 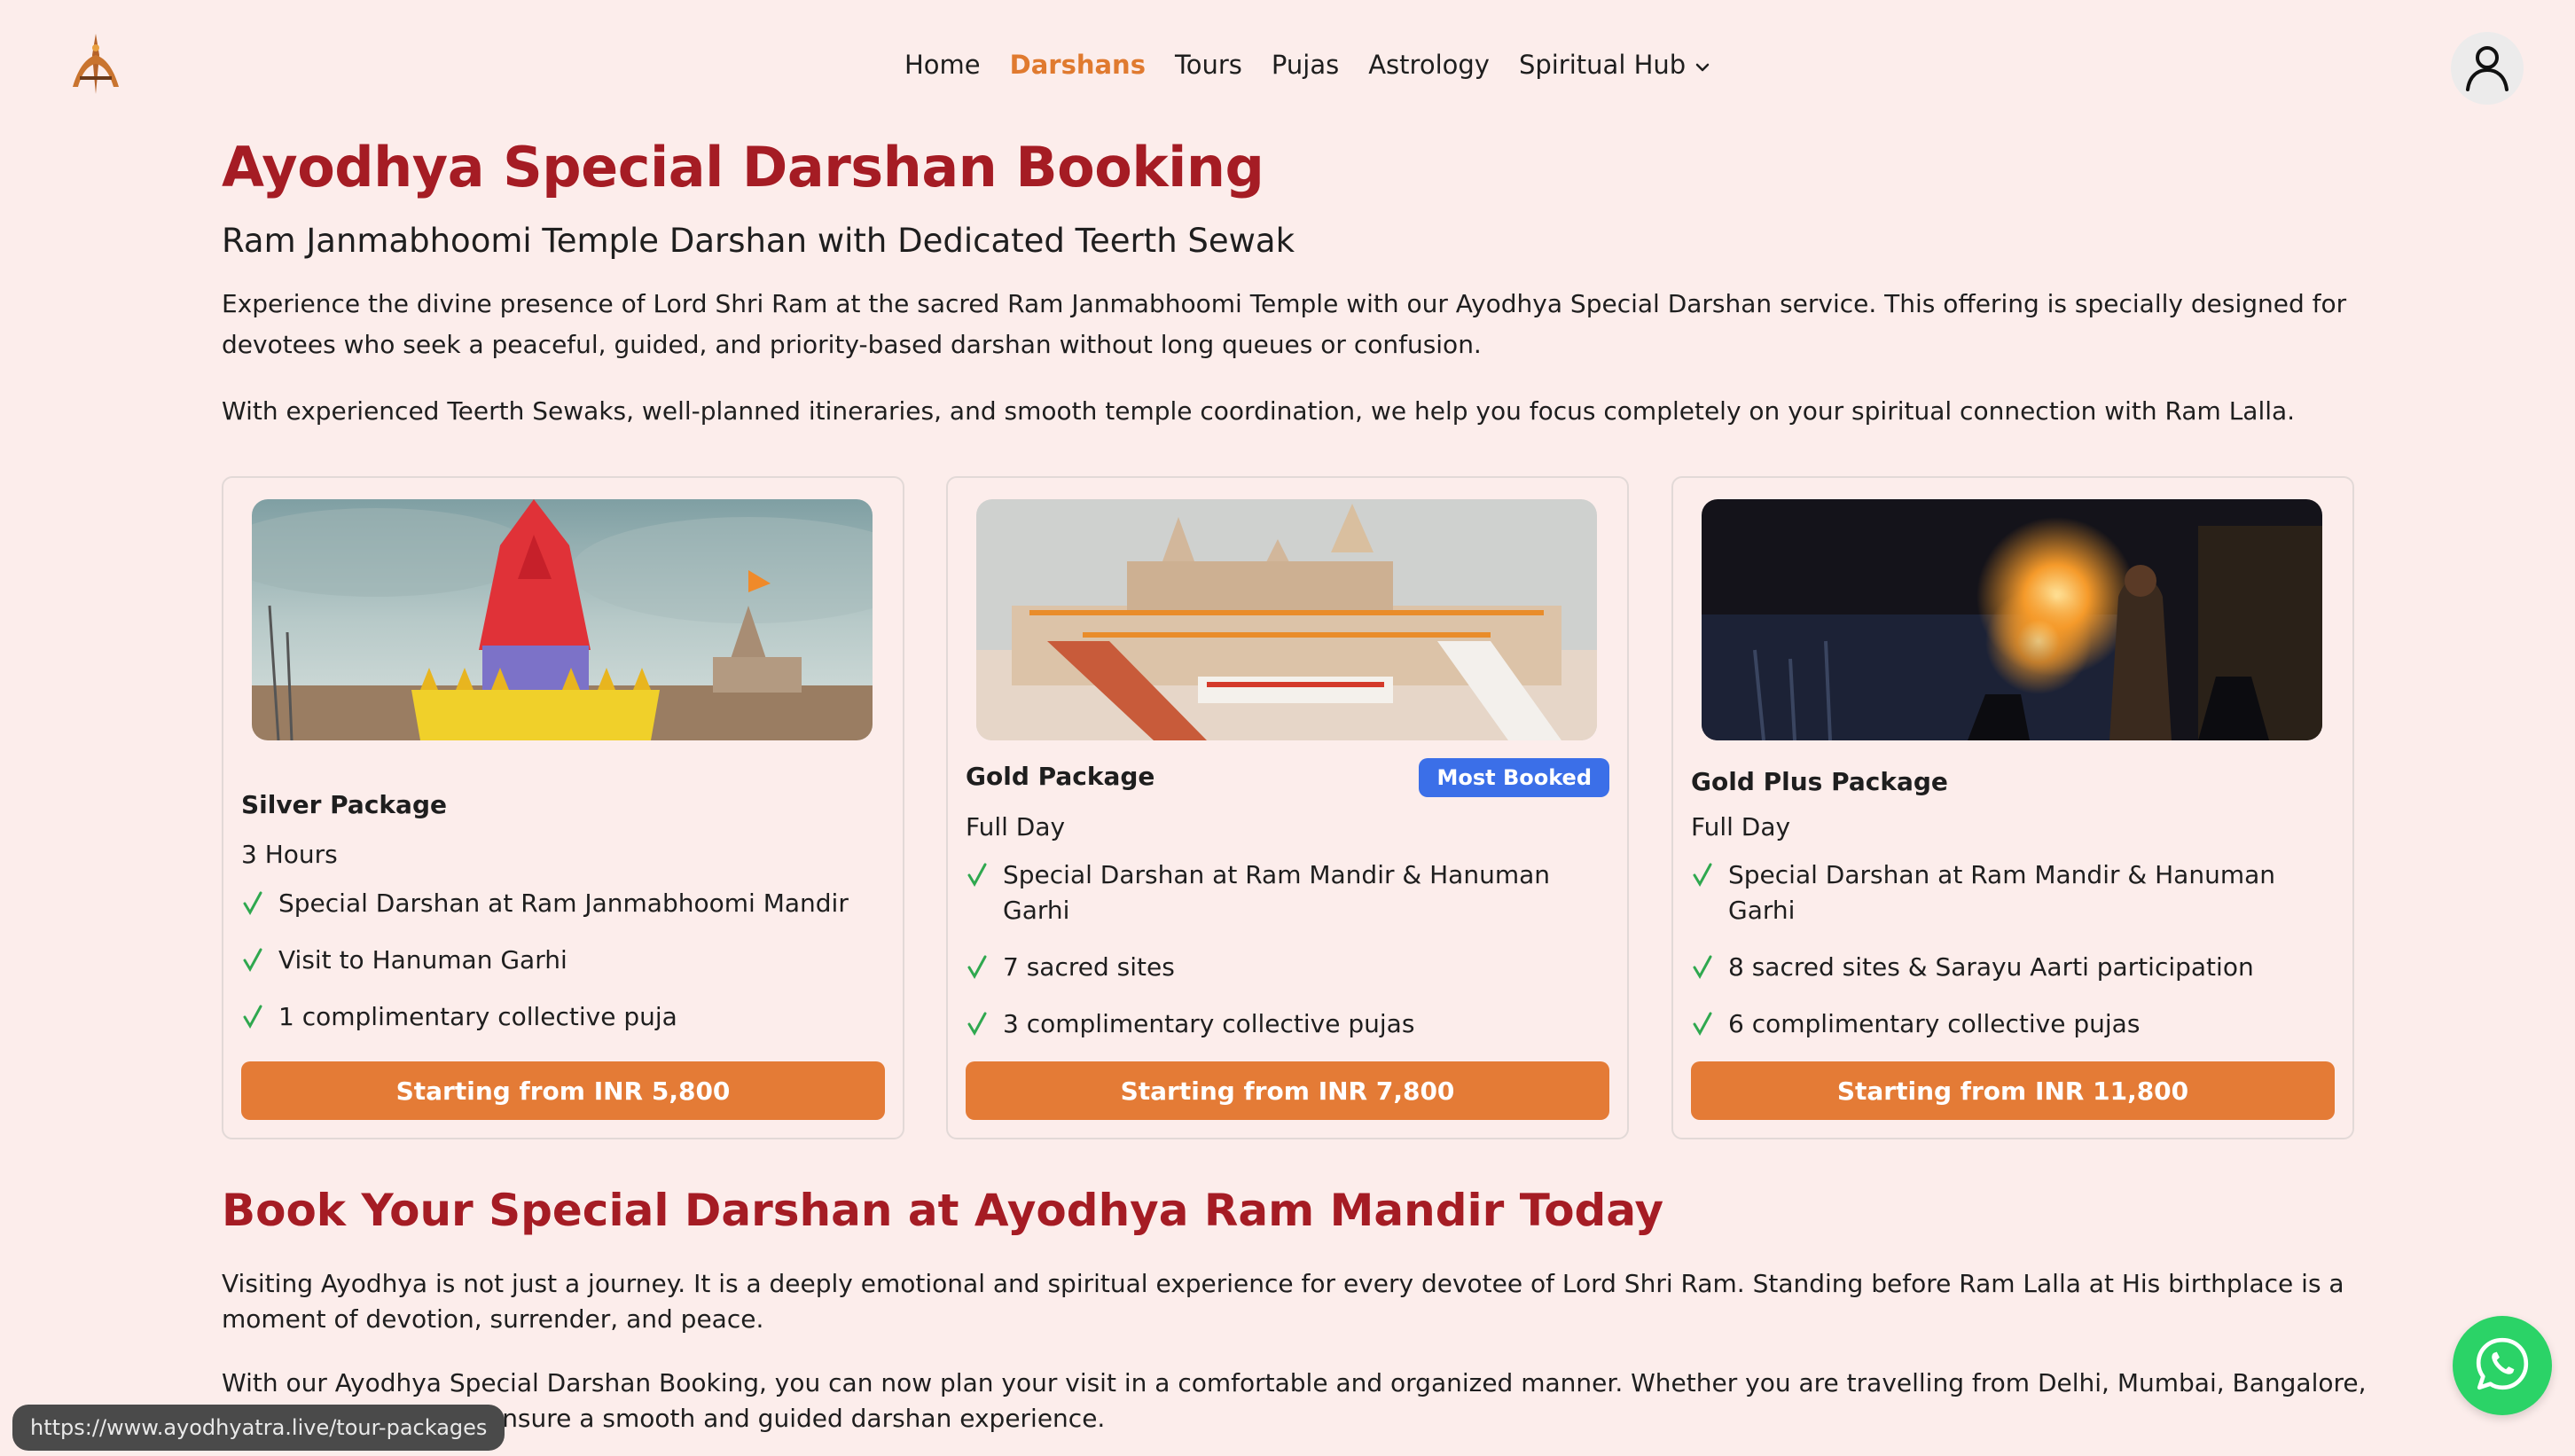 I want to click on package-image-gold, so click(x=1286, y=619).